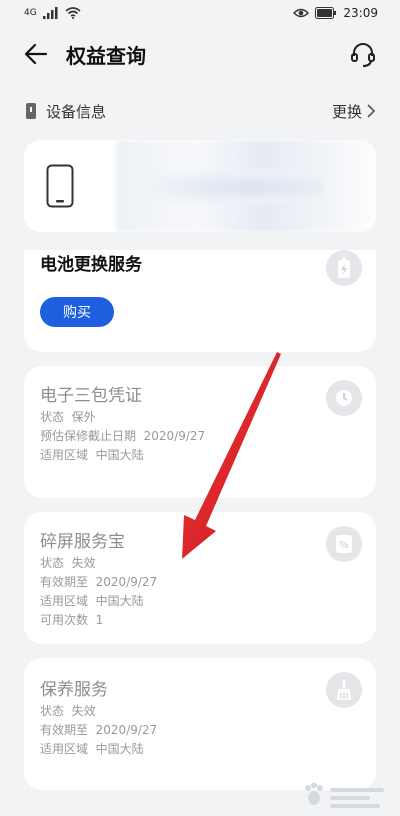  Describe the element at coordinates (246, 186) in the screenshot. I see `device-details-blurred` at that location.